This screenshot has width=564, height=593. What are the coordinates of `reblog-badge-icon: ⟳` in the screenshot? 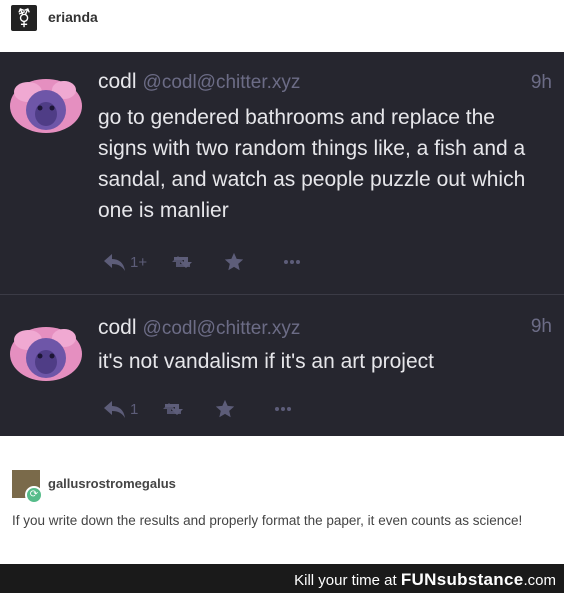 It's located at (34, 495).